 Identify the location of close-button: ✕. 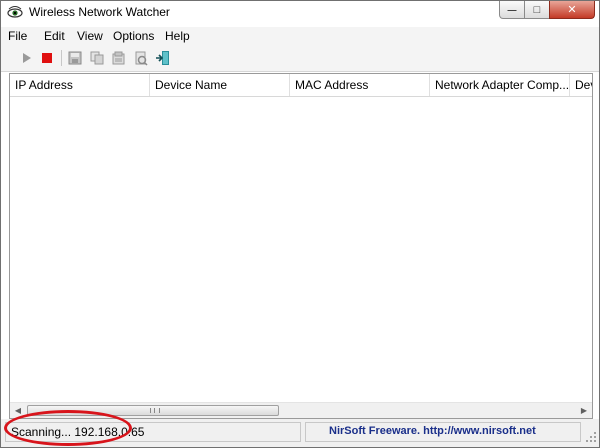
(572, 10).